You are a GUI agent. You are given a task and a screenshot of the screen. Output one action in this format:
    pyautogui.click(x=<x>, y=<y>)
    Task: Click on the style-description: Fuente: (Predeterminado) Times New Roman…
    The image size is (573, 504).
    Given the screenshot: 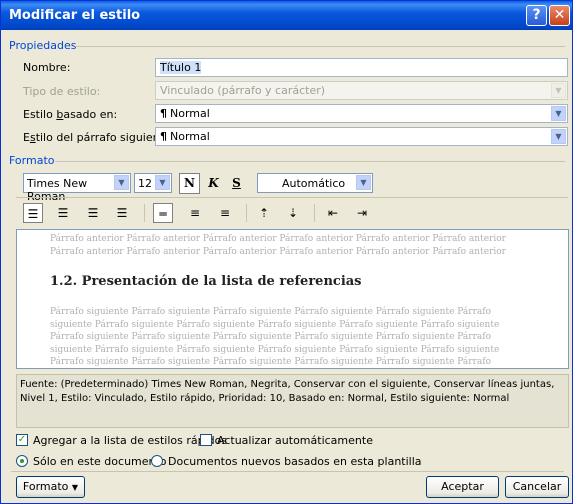 What is the action you would take?
    pyautogui.click(x=292, y=401)
    